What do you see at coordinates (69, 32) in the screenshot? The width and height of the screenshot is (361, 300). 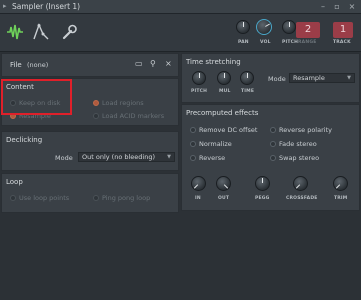 I see `wrench-icon` at bounding box center [69, 32].